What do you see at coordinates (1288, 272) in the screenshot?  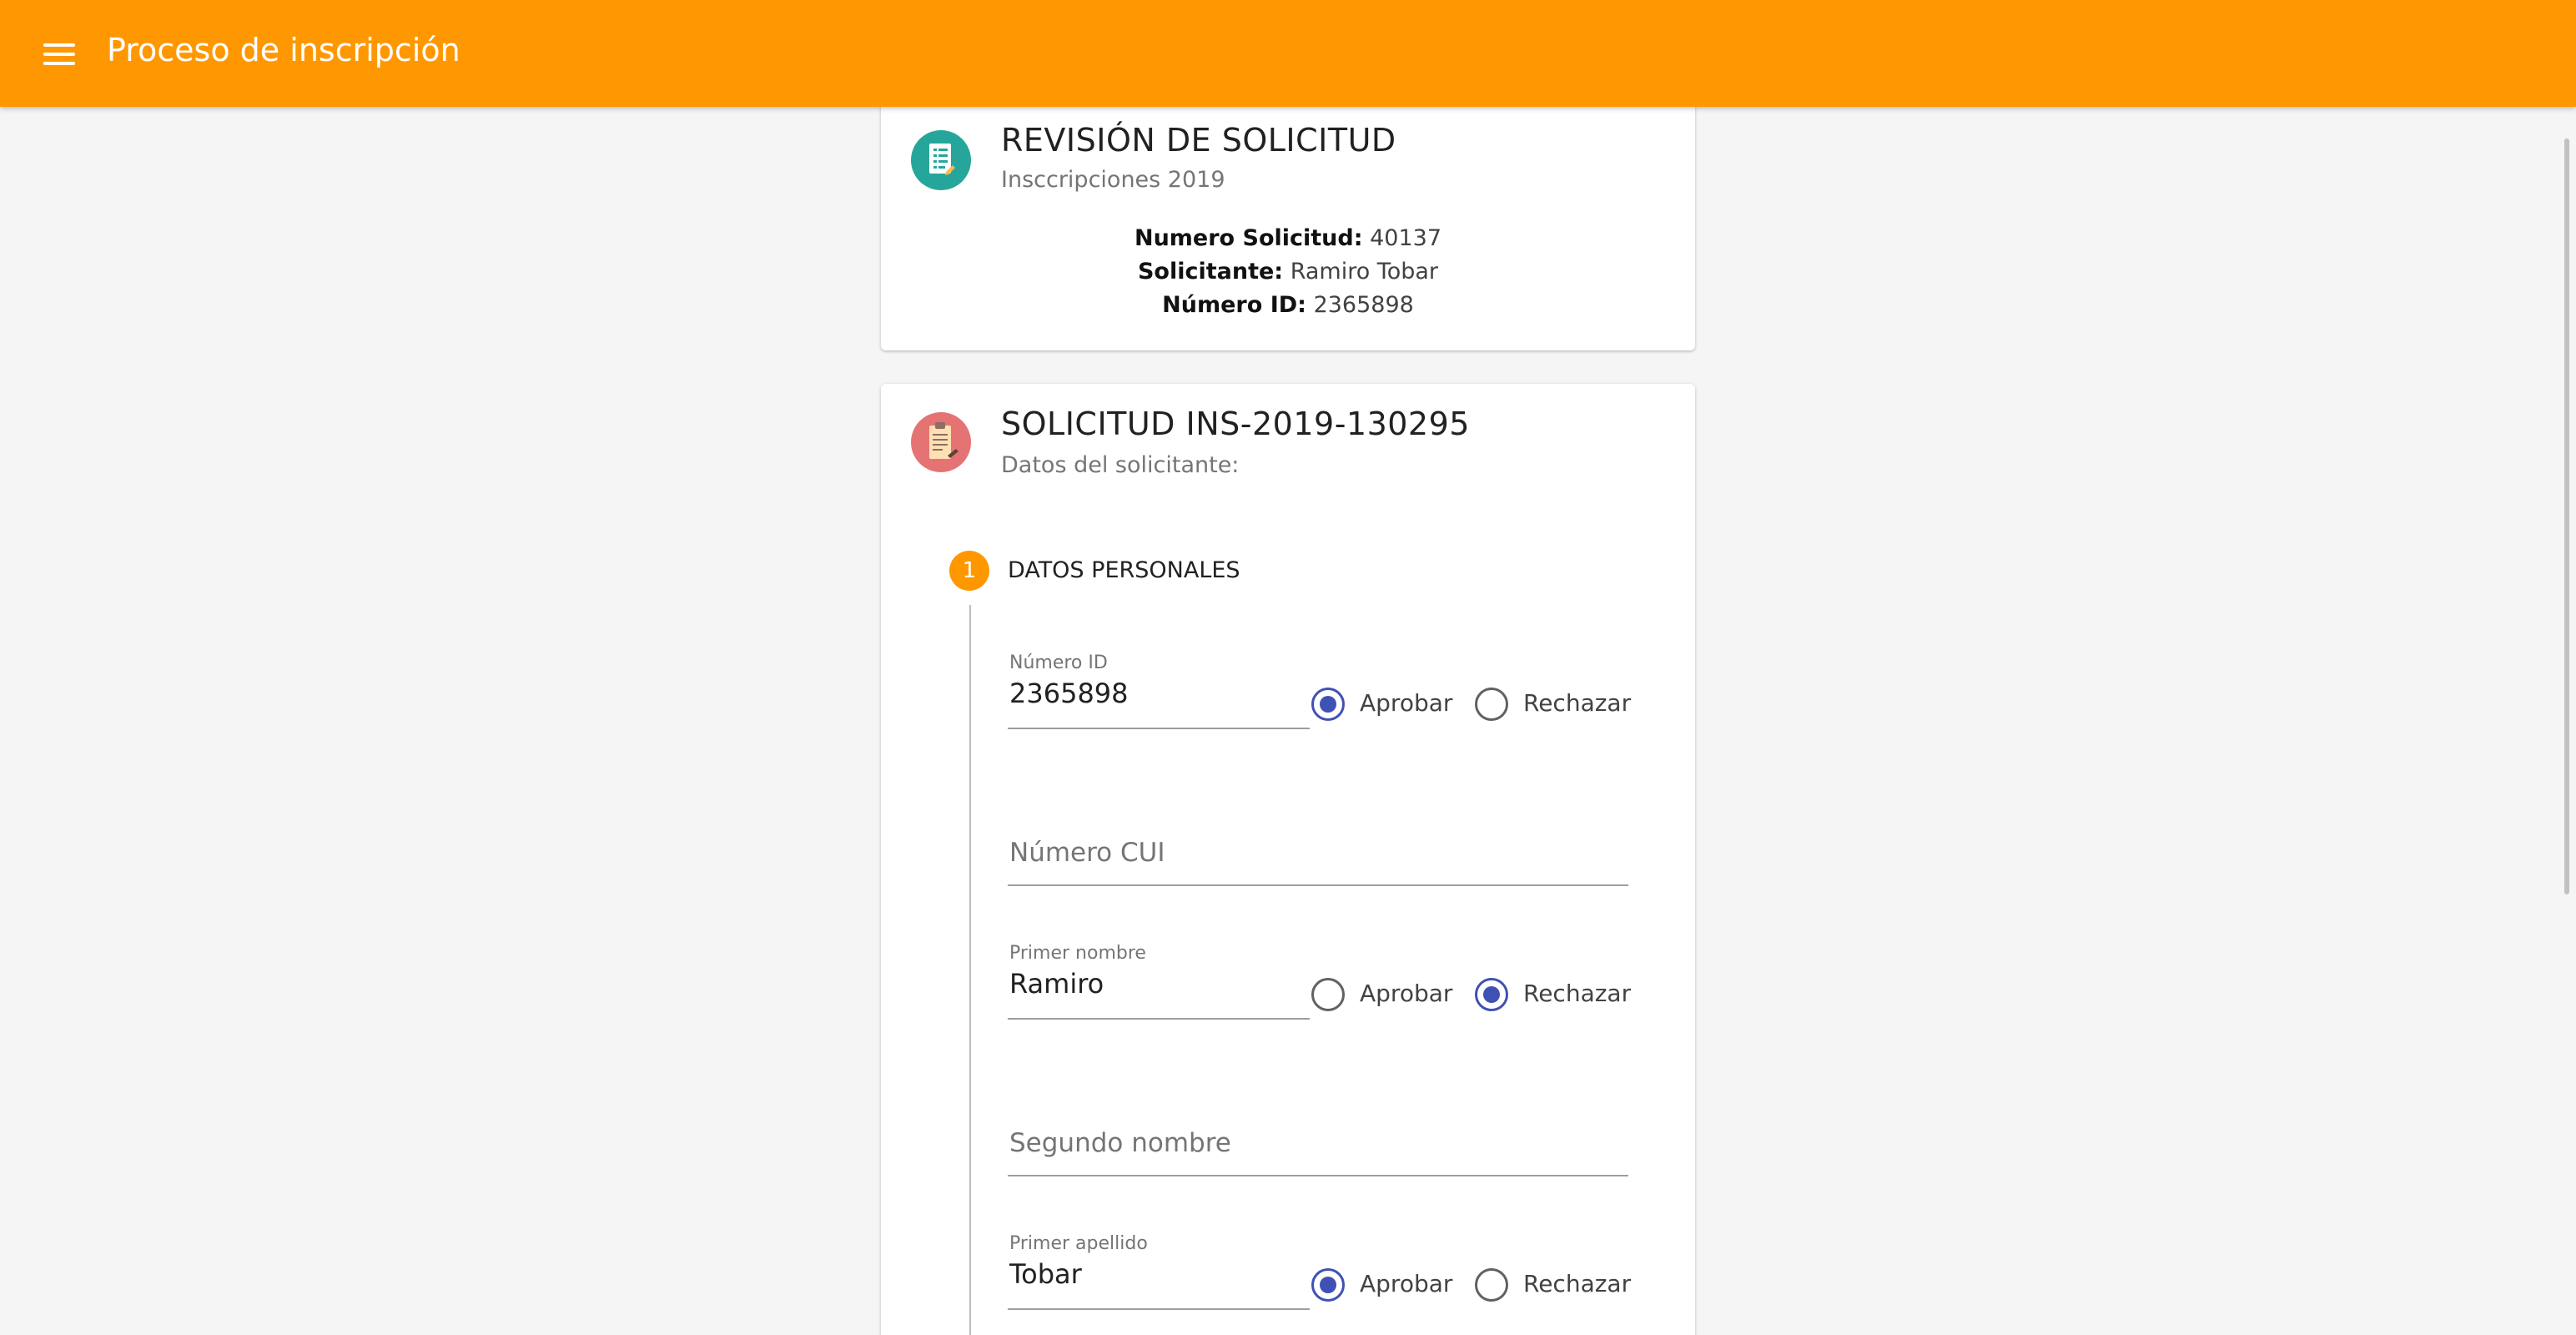 I see `applicant-line: Solicitante: Ramiro Tobar` at bounding box center [1288, 272].